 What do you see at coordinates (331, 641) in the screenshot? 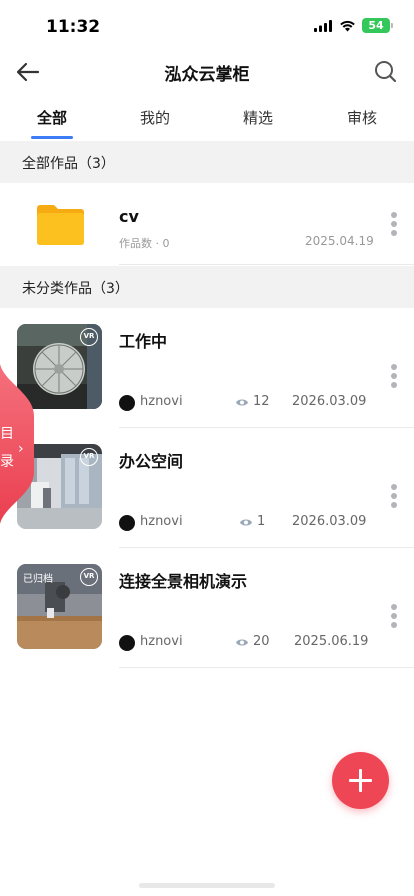
I see `work-date: 2025.06.19` at bounding box center [331, 641].